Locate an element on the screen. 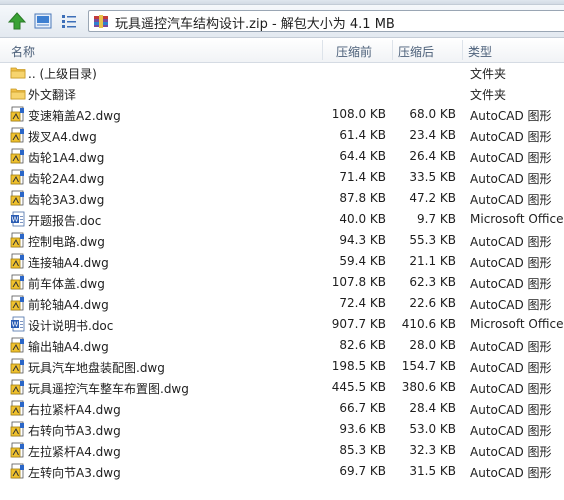 Image resolution: width=564 pixels, height=500 pixels. file-row: 变速箱盖A2.dwg 108.0 KB 68.0 KB AutoCAD 图形 is located at coordinates (282, 114).